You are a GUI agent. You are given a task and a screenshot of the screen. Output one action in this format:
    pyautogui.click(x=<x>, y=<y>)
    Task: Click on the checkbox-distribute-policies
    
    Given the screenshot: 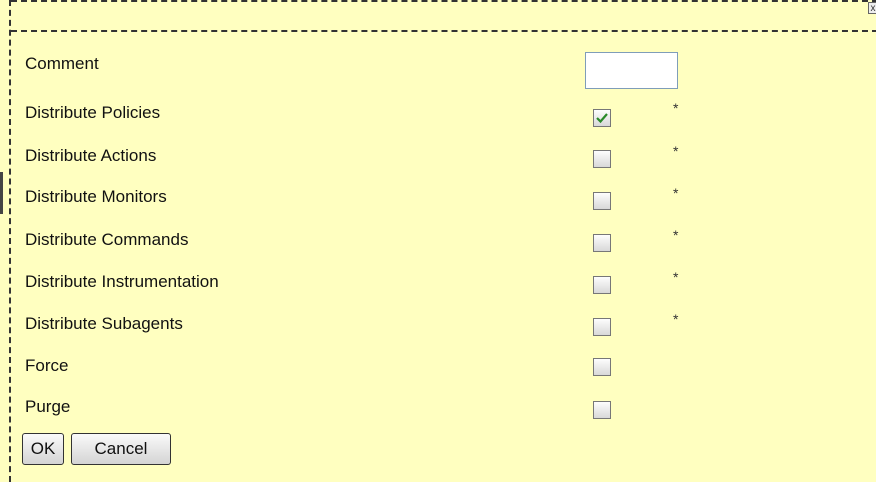 What is the action you would take?
    pyautogui.click(x=602, y=118)
    